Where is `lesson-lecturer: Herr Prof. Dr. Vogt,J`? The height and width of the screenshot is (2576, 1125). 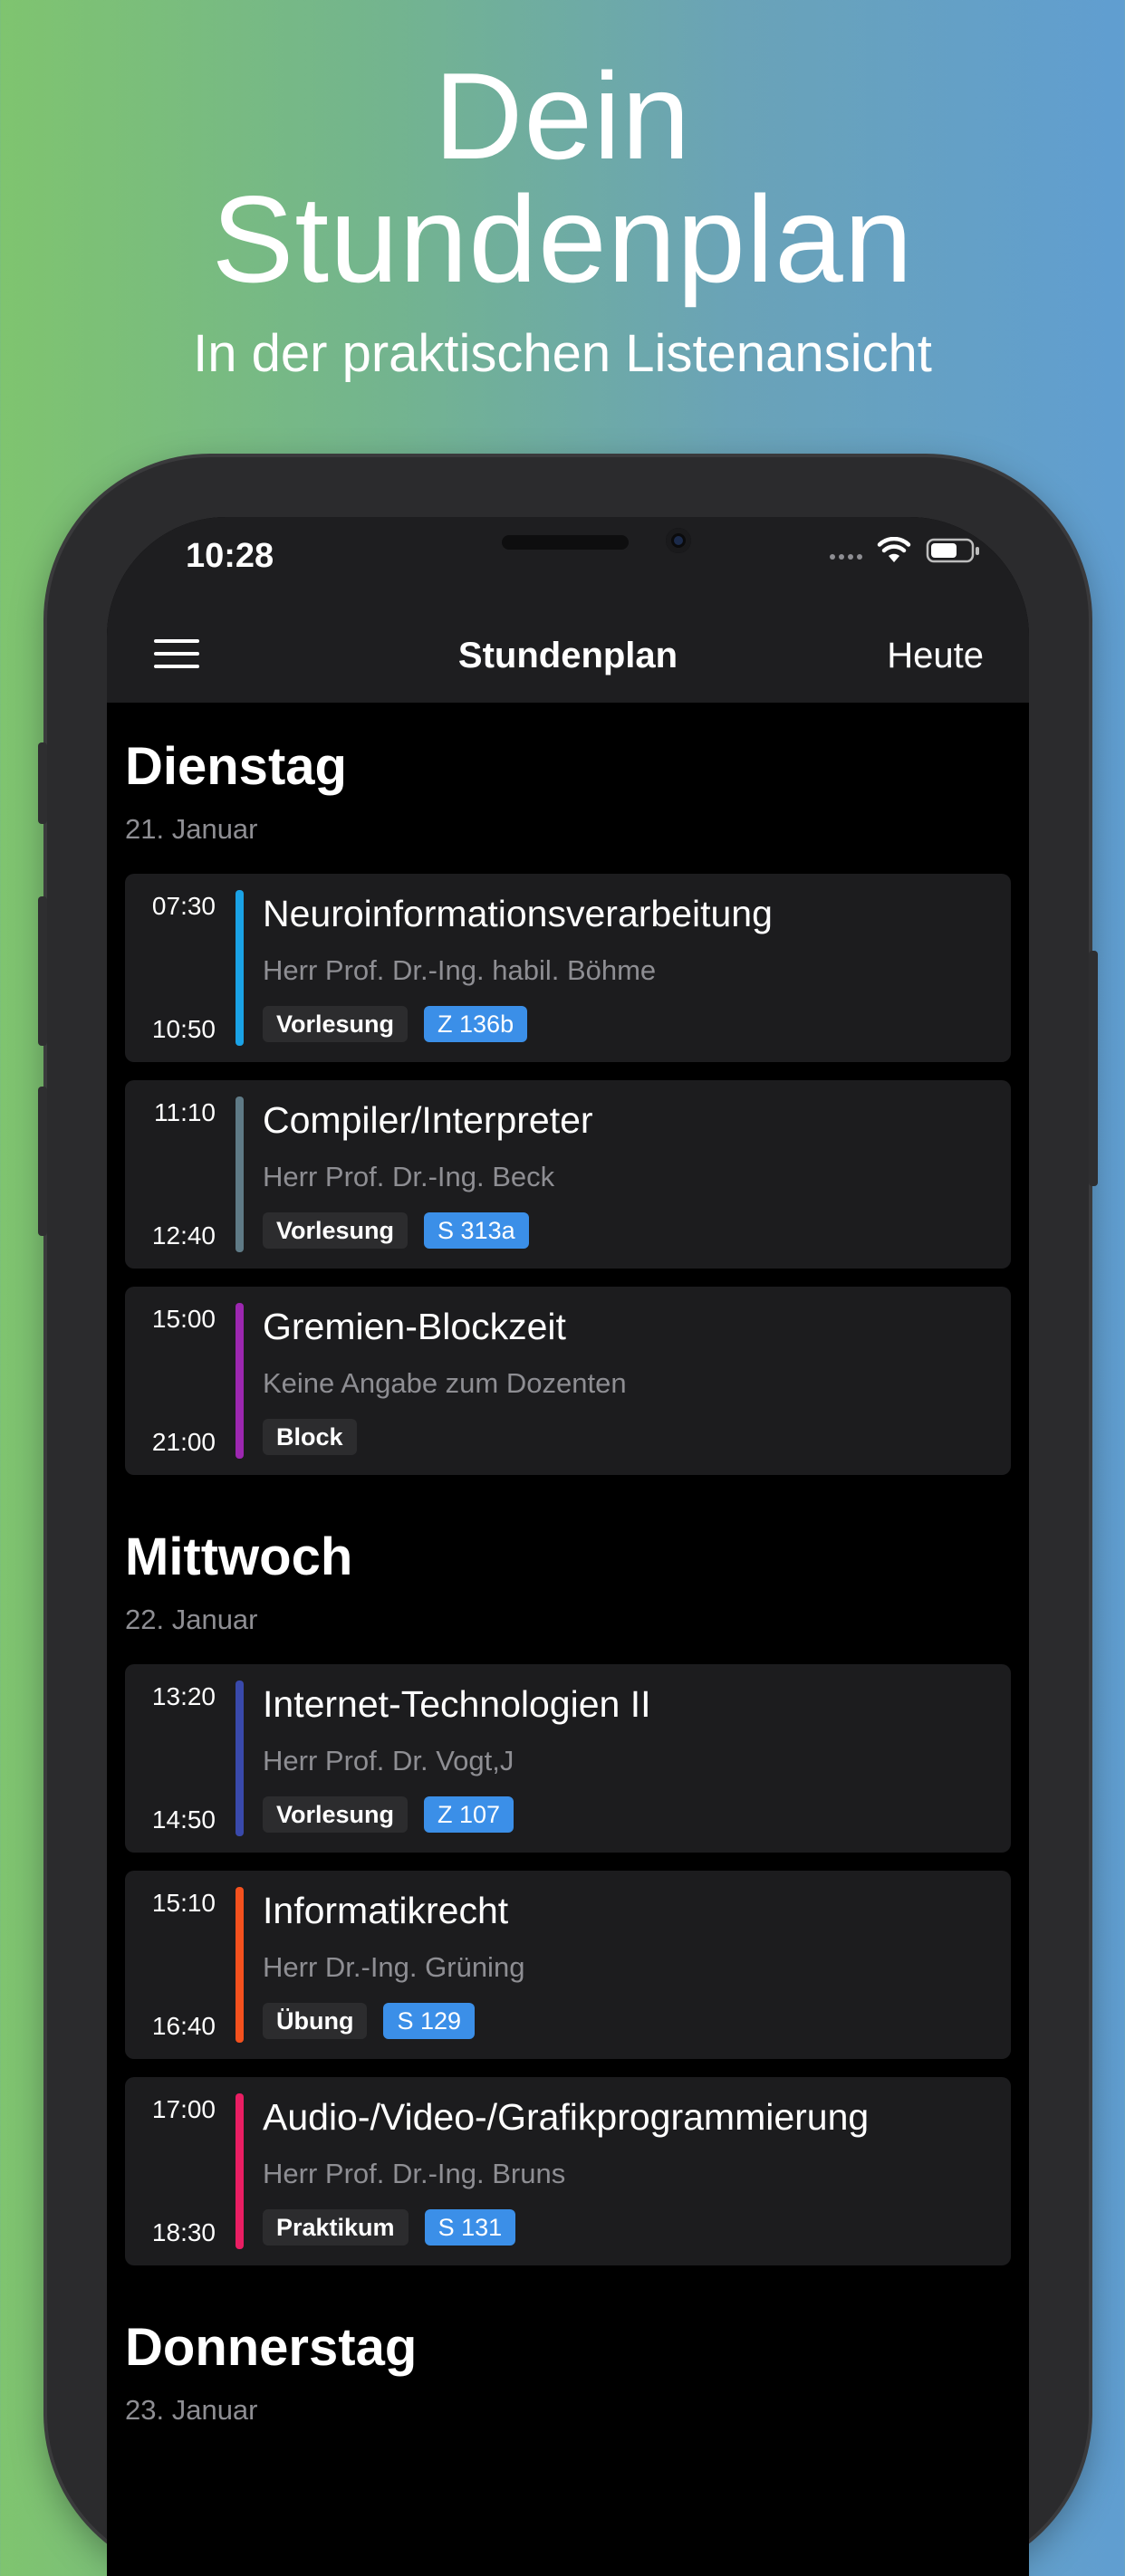
lesson-lecturer: Herr Prof. Dr. Vogt,J is located at coordinates (389, 1760).